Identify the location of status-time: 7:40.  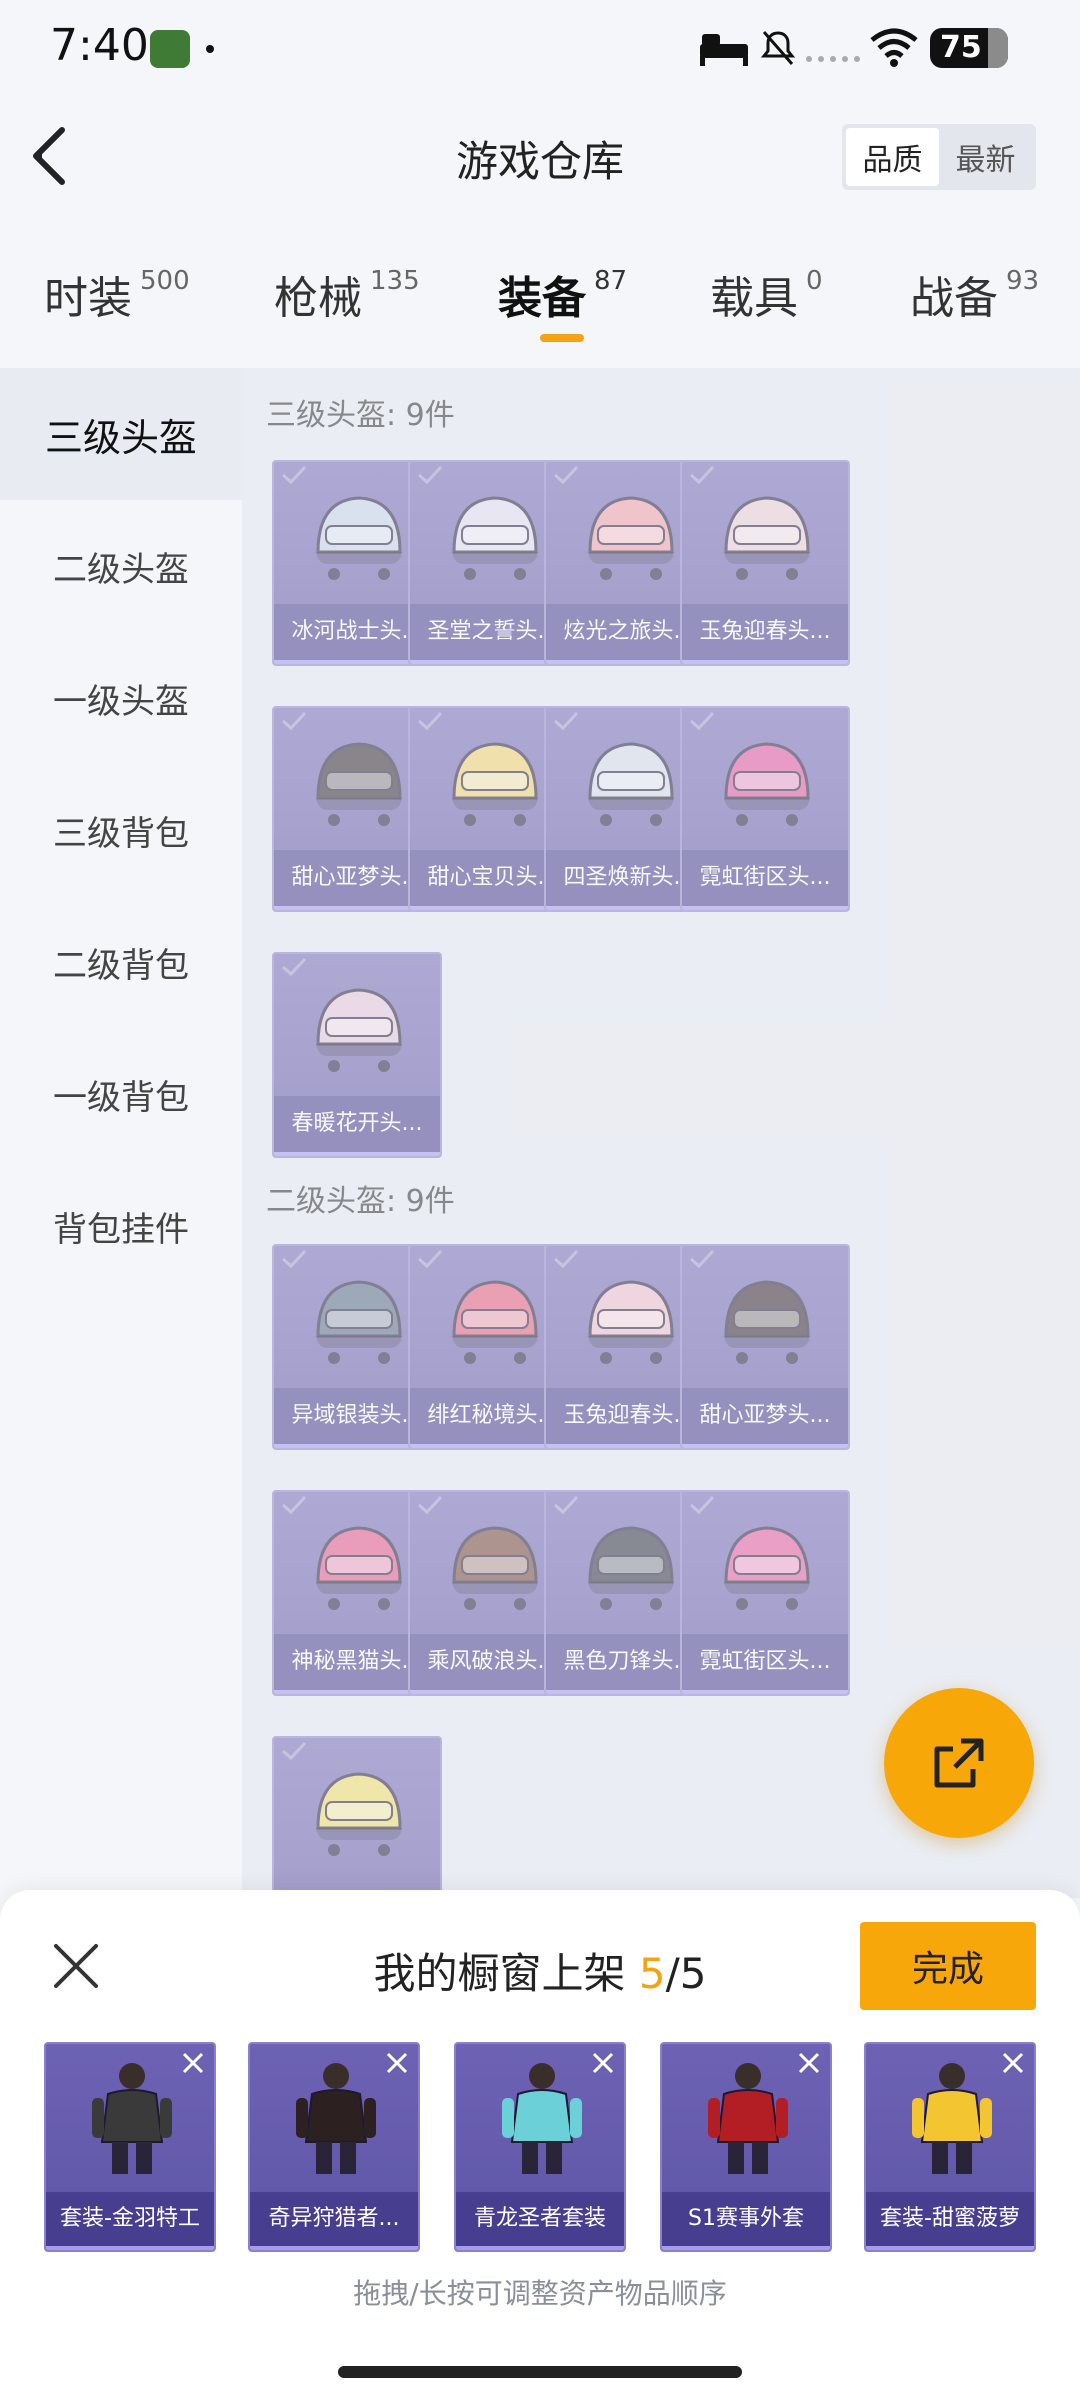
(99, 45).